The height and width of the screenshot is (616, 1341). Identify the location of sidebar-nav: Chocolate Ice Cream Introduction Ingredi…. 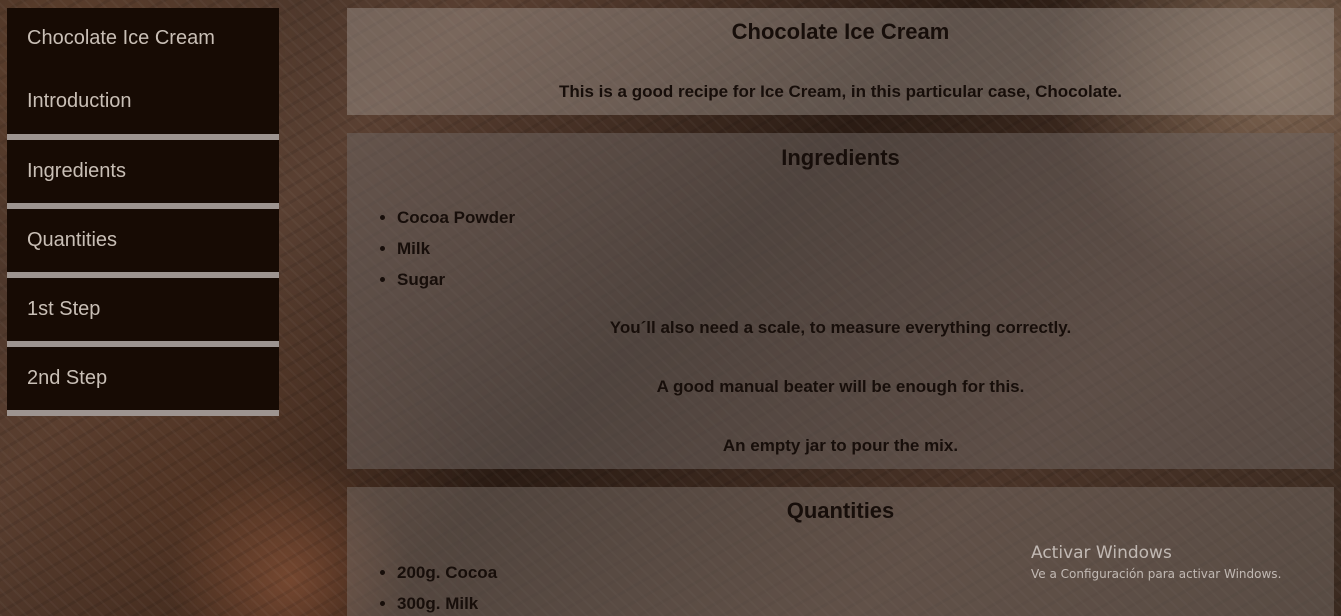
(143, 212).